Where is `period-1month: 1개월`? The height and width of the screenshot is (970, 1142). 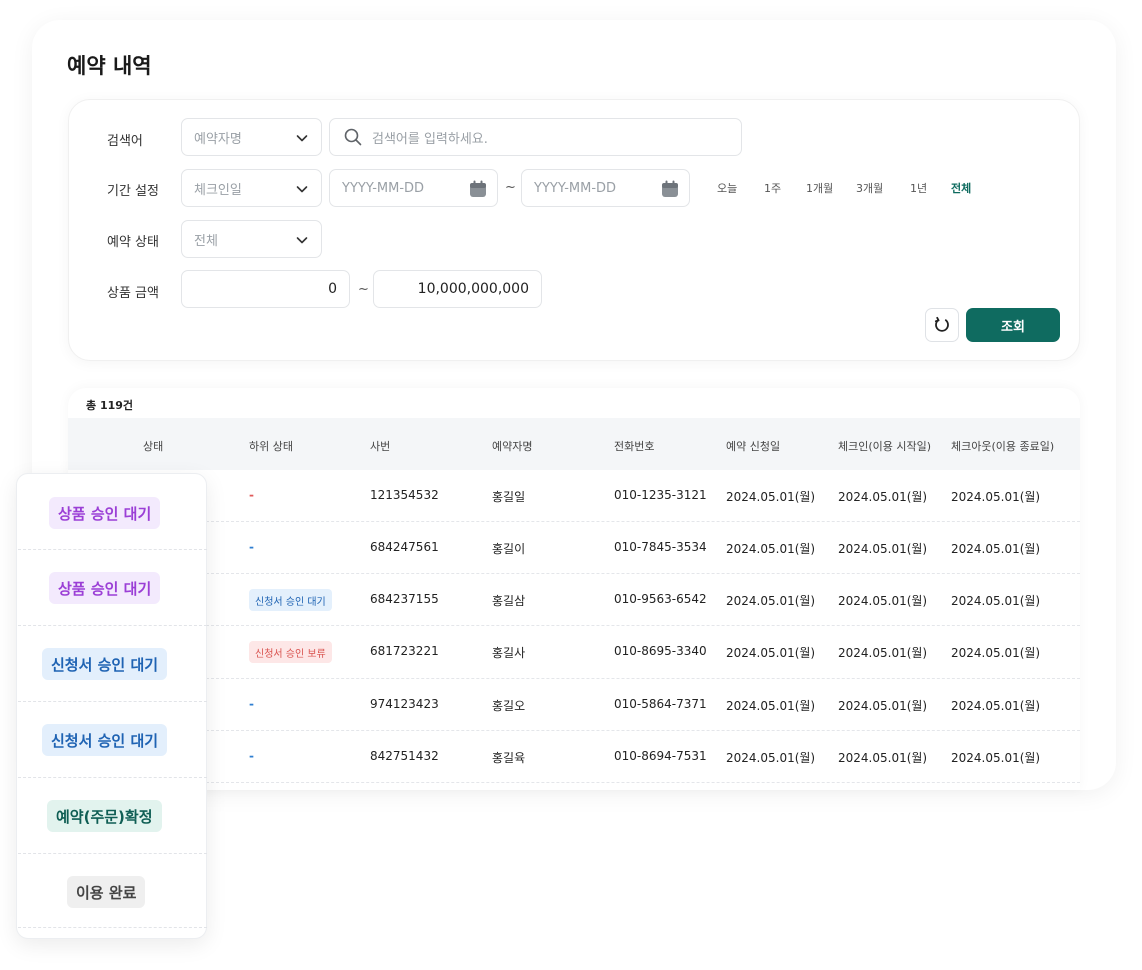 period-1month: 1개월 is located at coordinates (819, 188).